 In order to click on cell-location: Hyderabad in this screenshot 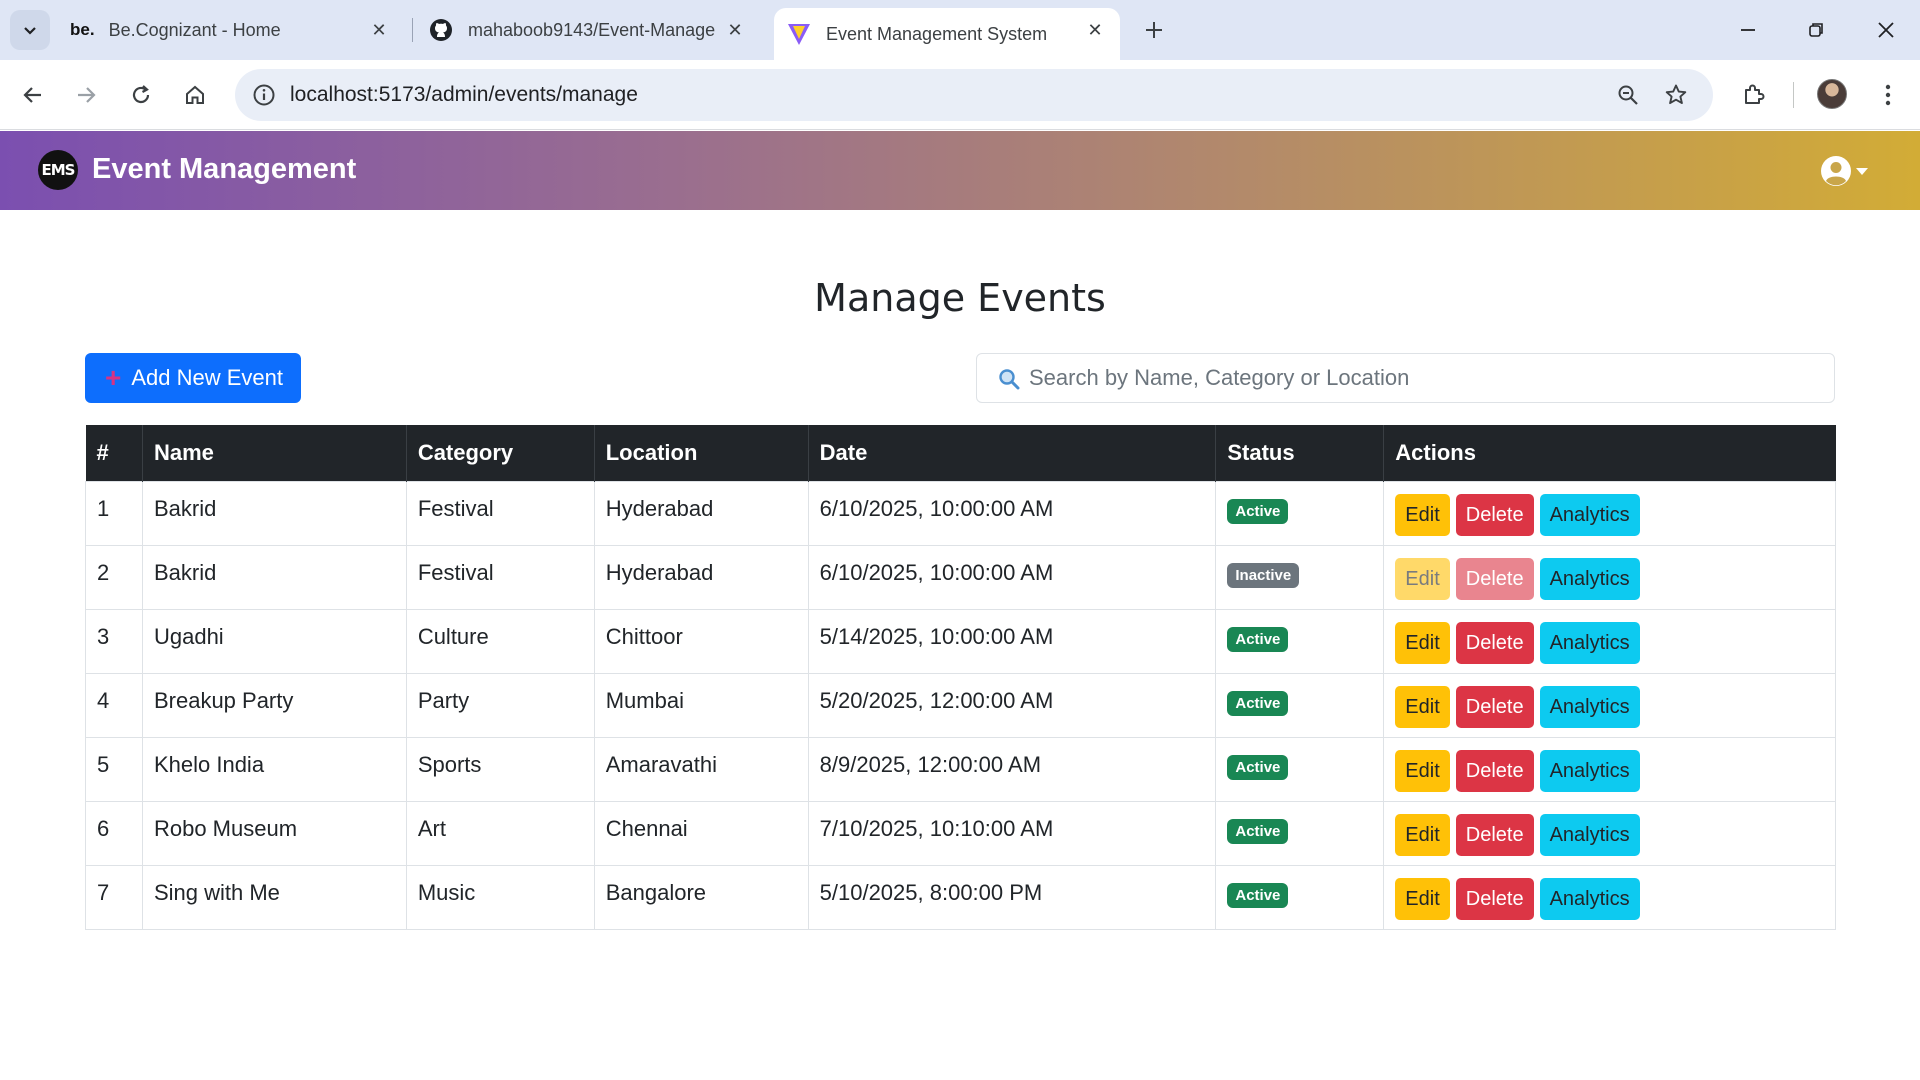, I will do `click(701, 577)`.